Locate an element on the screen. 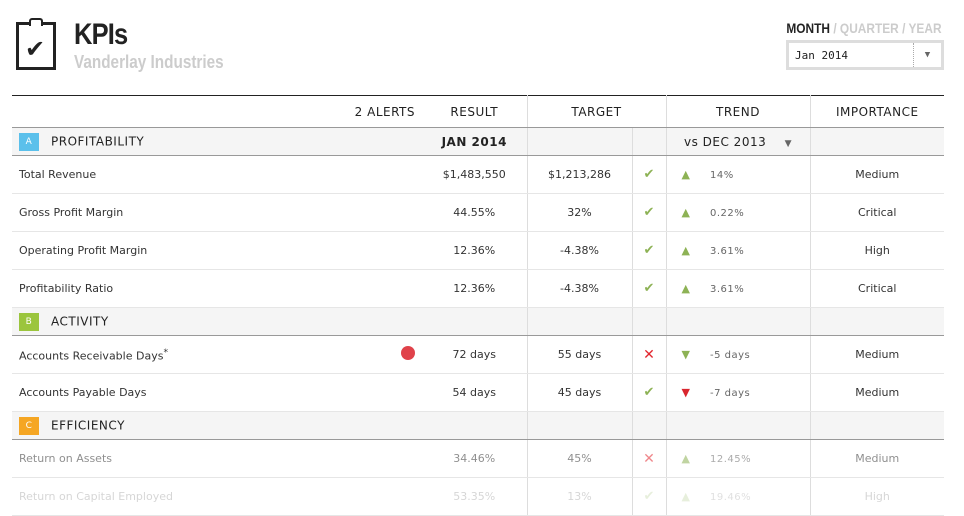  kpi-result: 44.55% is located at coordinates (474, 212).